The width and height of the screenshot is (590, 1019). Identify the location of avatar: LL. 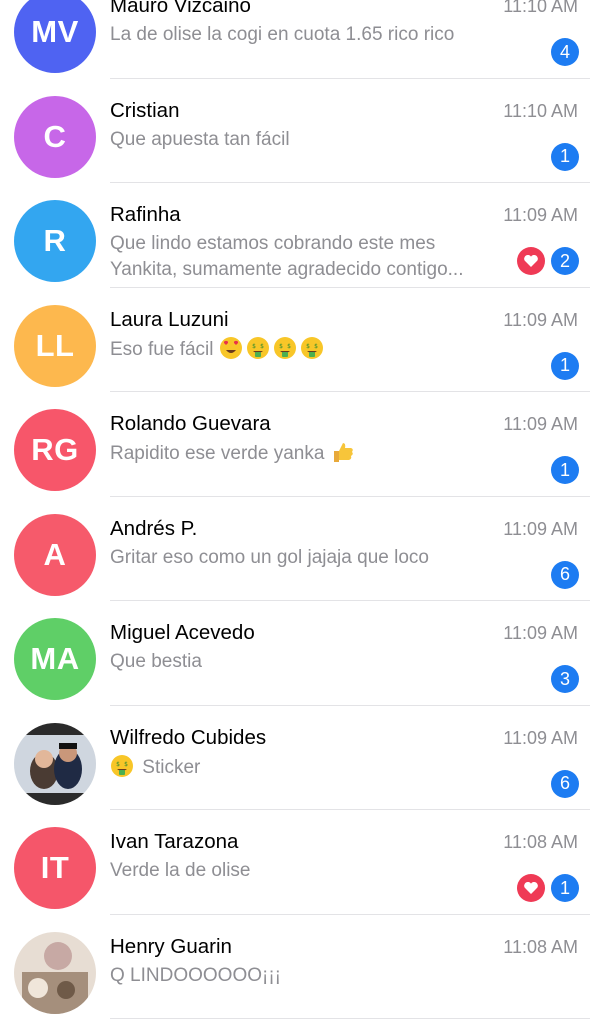
(55, 346).